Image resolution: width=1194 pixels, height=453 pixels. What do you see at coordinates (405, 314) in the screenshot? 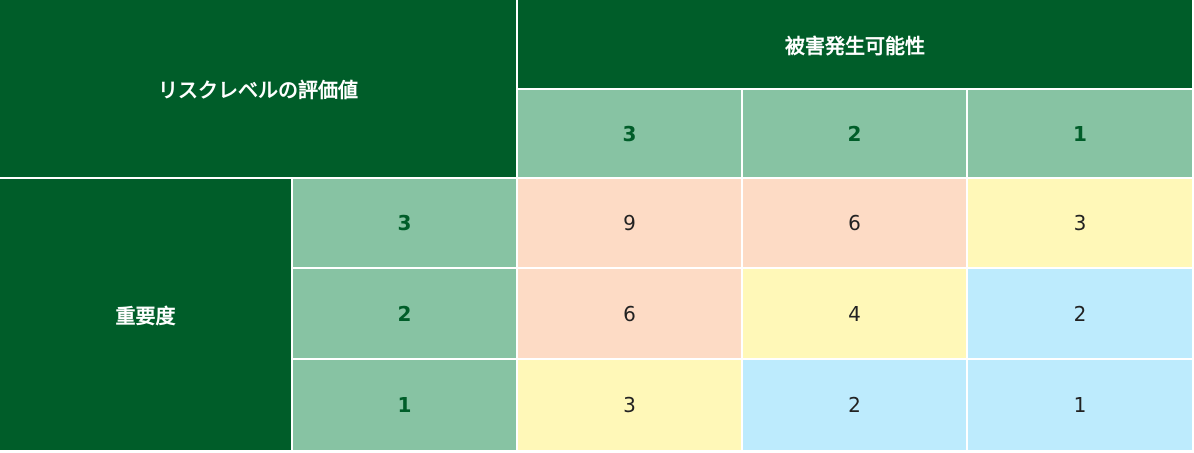
I see `importance-level-2: 2` at bounding box center [405, 314].